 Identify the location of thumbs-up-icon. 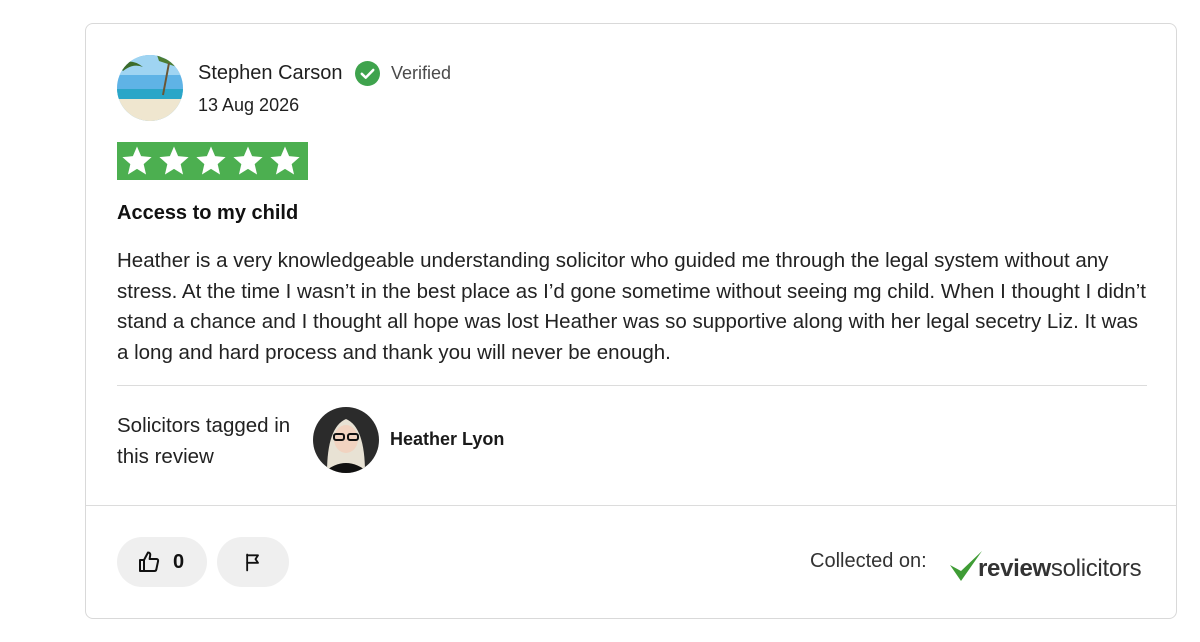
(149, 561).